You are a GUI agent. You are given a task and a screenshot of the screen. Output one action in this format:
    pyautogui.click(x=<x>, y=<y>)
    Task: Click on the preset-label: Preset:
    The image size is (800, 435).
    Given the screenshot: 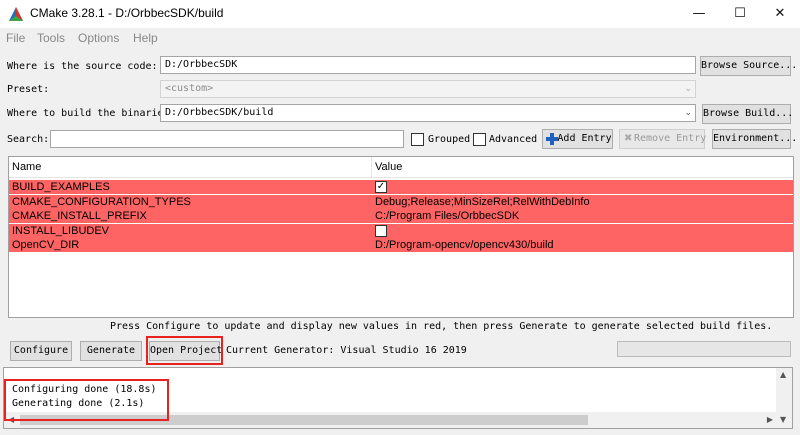 What is the action you would take?
    pyautogui.click(x=28, y=89)
    